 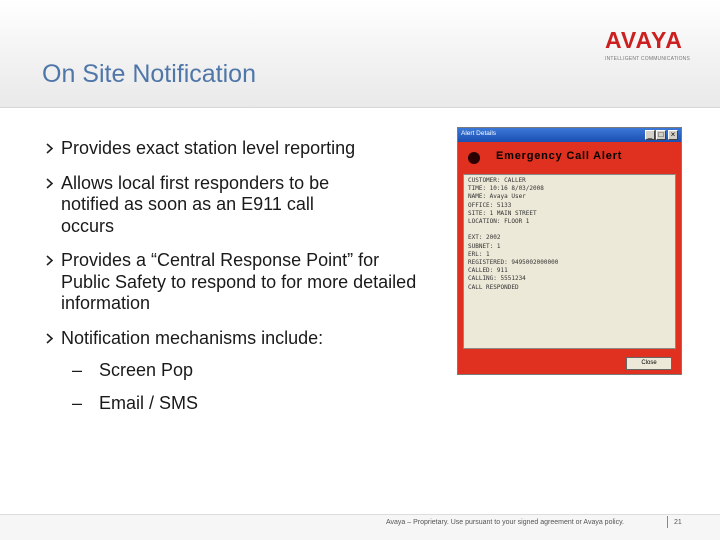 I want to click on bullet-text: Provides exact station level reporting, so click(x=208, y=148).